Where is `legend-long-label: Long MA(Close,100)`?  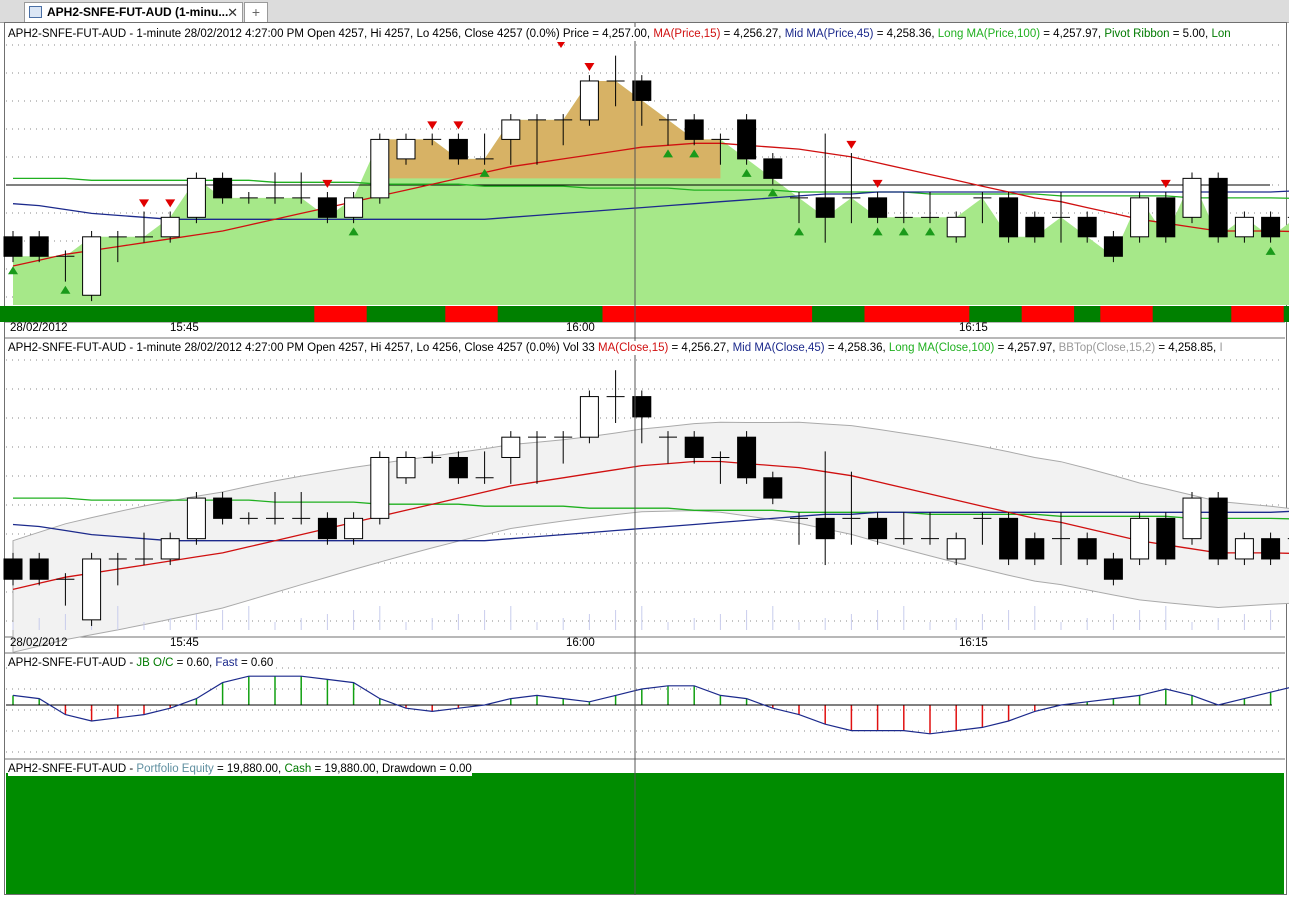 legend-long-label: Long MA(Close,100) is located at coordinates (941, 348).